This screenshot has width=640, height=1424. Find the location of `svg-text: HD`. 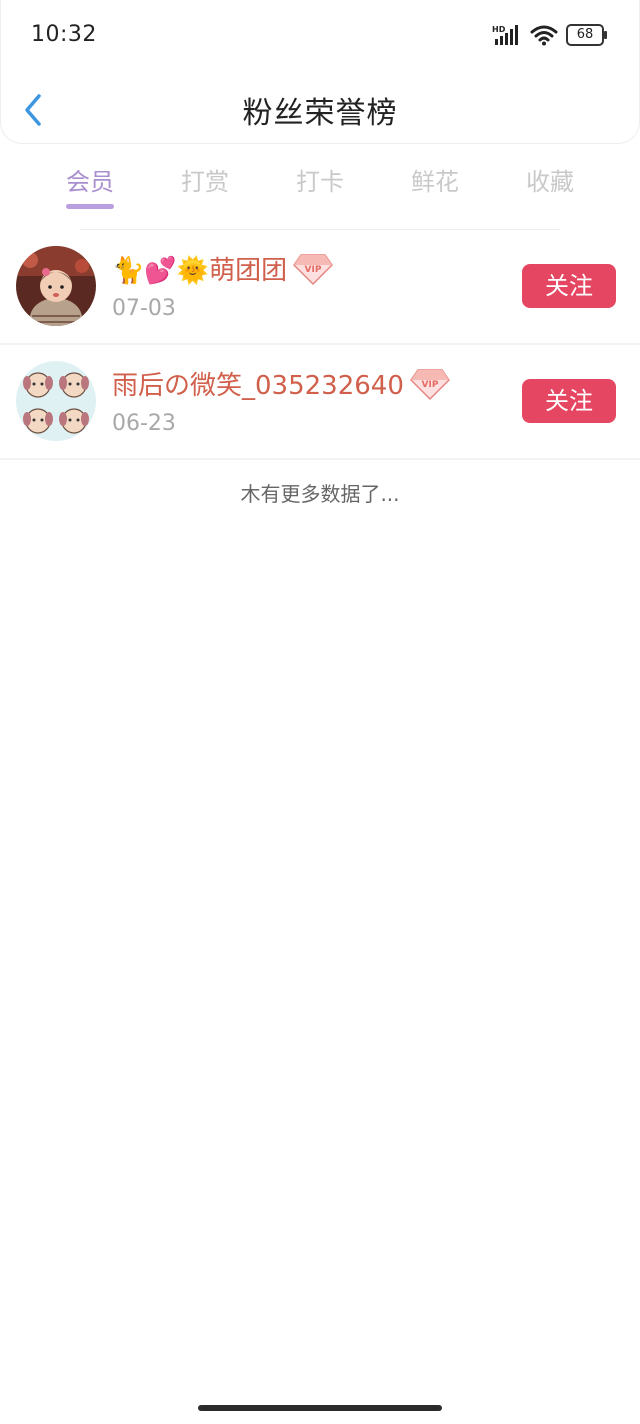

svg-text: HD is located at coordinates (499, 29).